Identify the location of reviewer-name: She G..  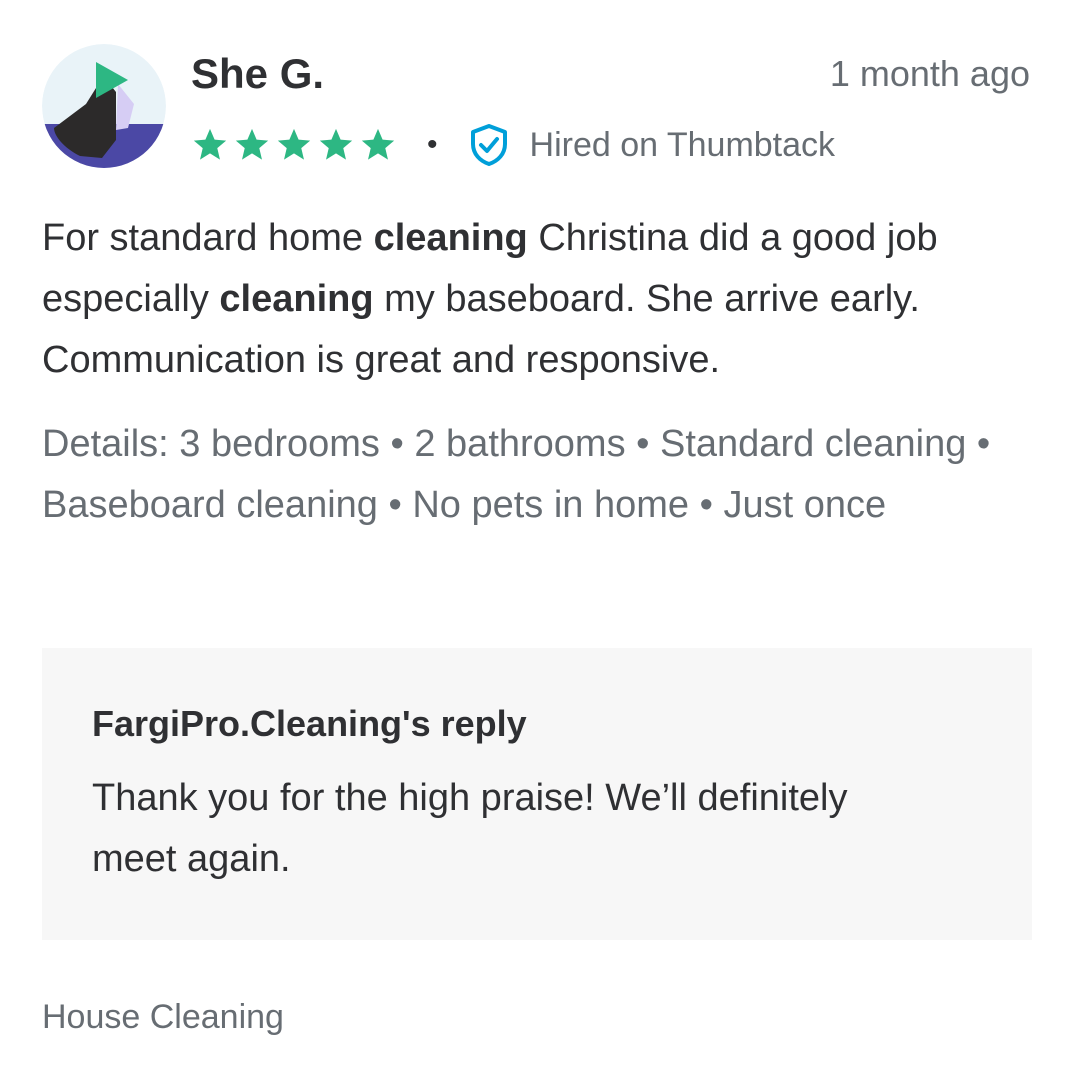
(258, 73).